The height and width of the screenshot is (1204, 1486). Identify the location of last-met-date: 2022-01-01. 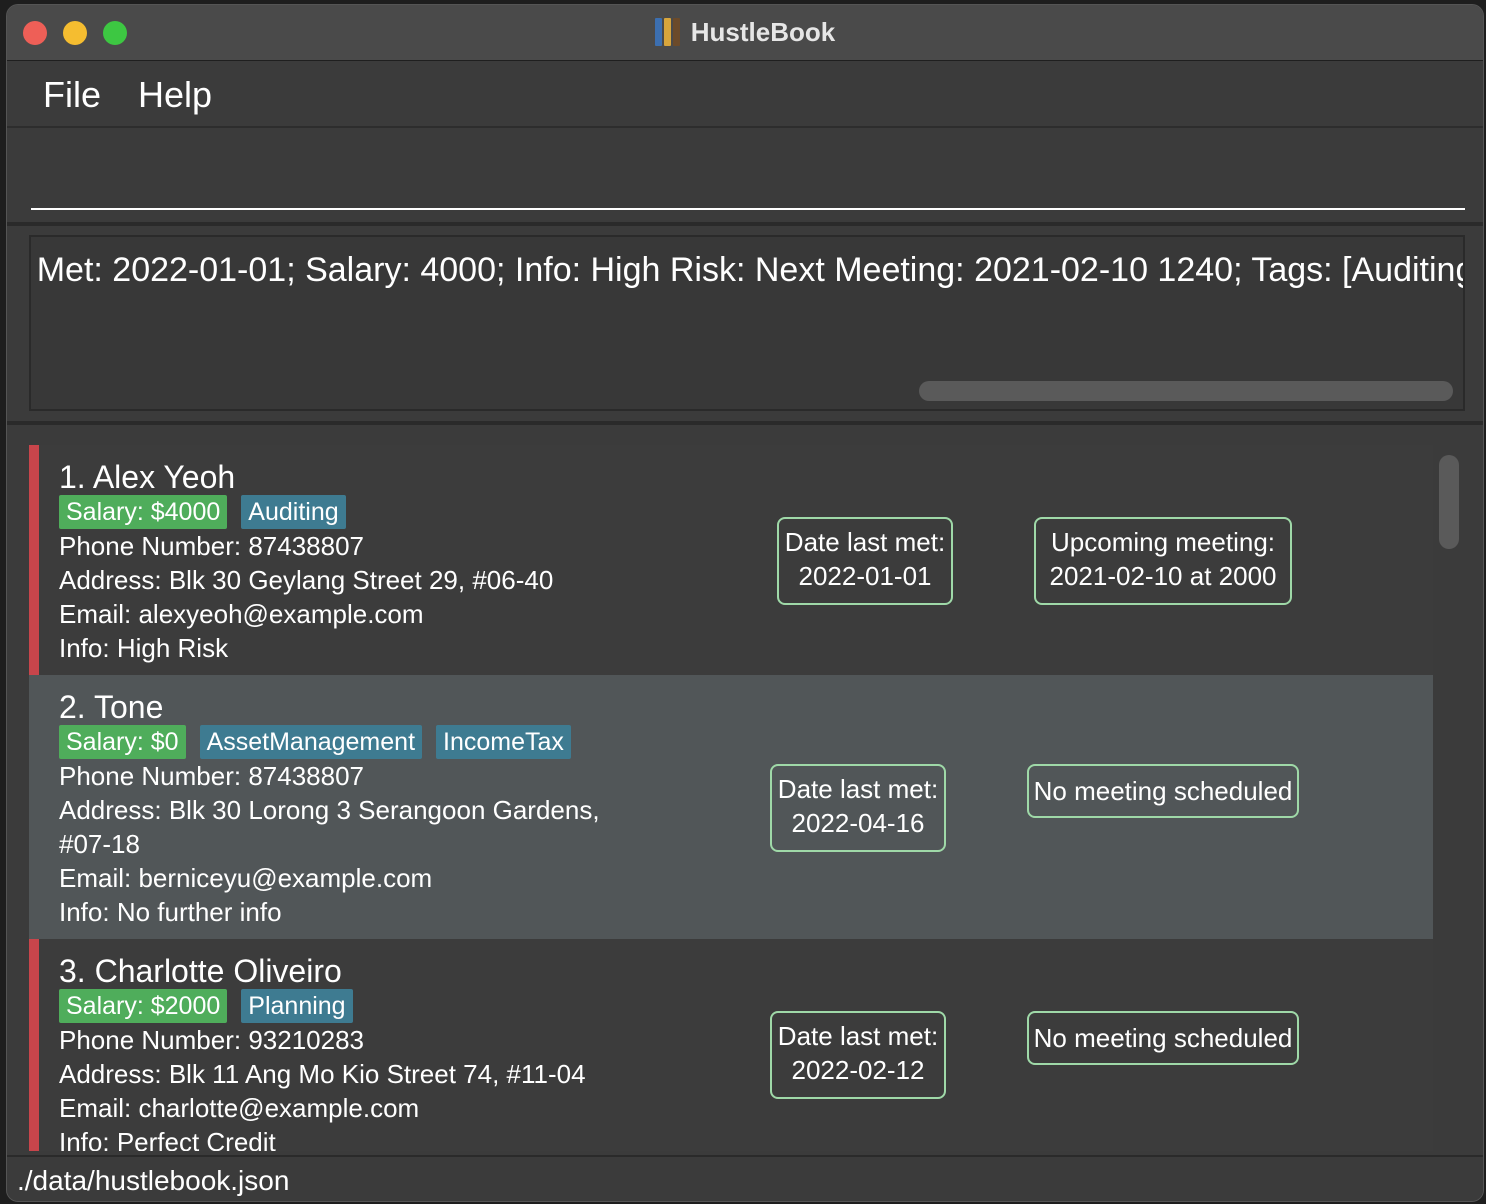
(865, 576).